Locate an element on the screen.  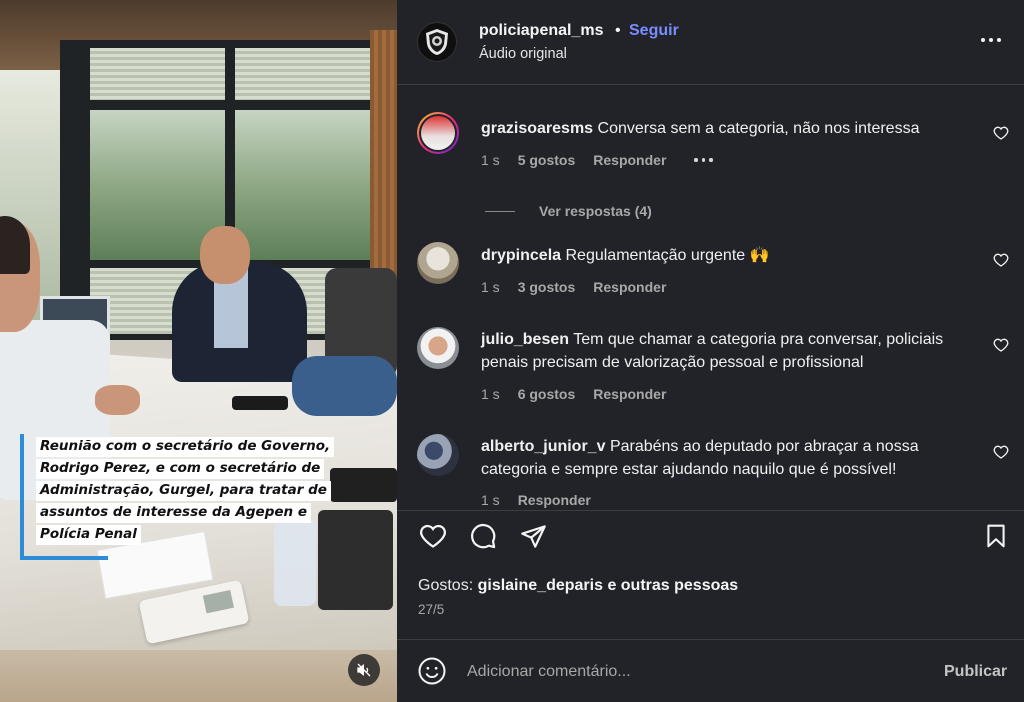
like-button is located at coordinates (433, 536).